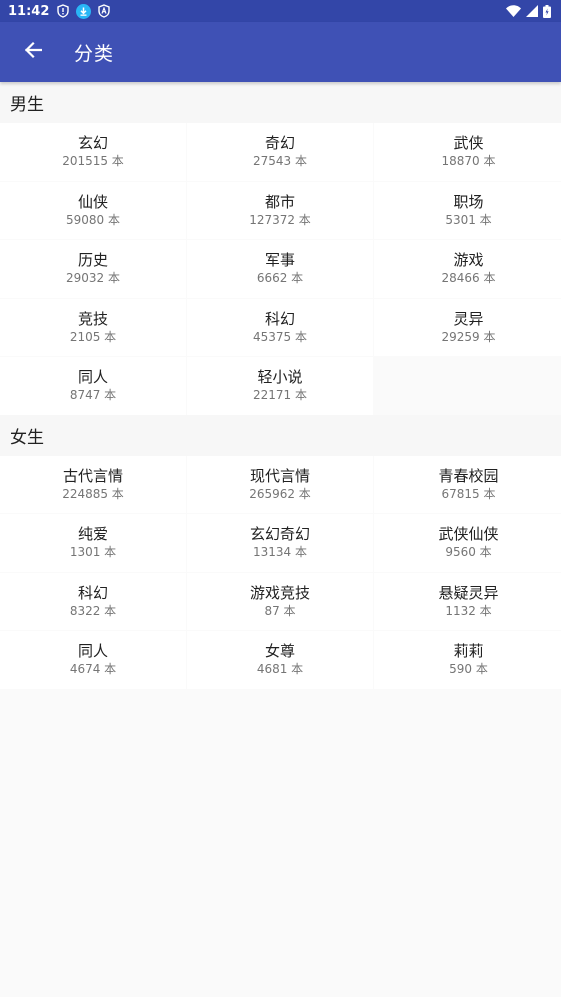 The width and height of the screenshot is (561, 997). I want to click on category-item: 游戏竞技 87 本, so click(280, 601).